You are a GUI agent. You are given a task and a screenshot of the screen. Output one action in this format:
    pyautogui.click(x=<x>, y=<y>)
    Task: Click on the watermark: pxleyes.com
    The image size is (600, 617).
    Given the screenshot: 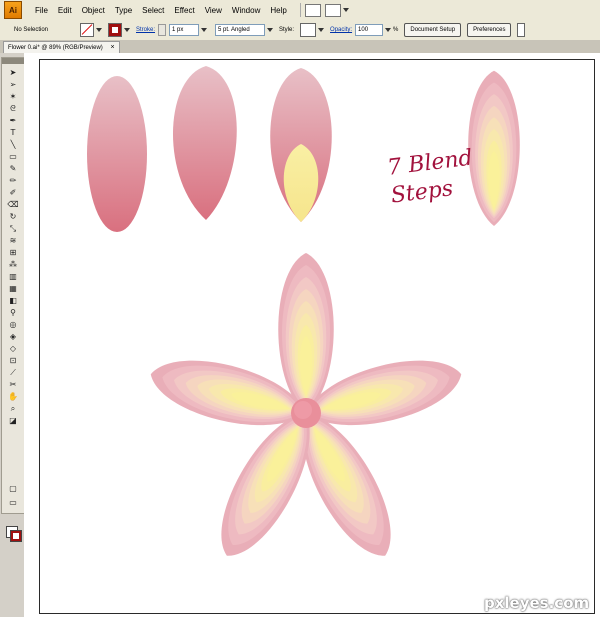 What is the action you would take?
    pyautogui.click(x=537, y=603)
    